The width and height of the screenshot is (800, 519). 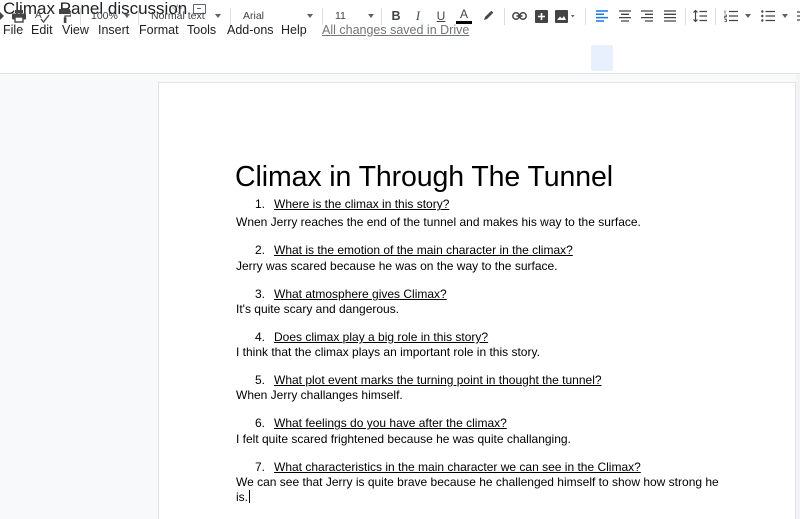 I want to click on line-spacing-icon, so click(x=700, y=16).